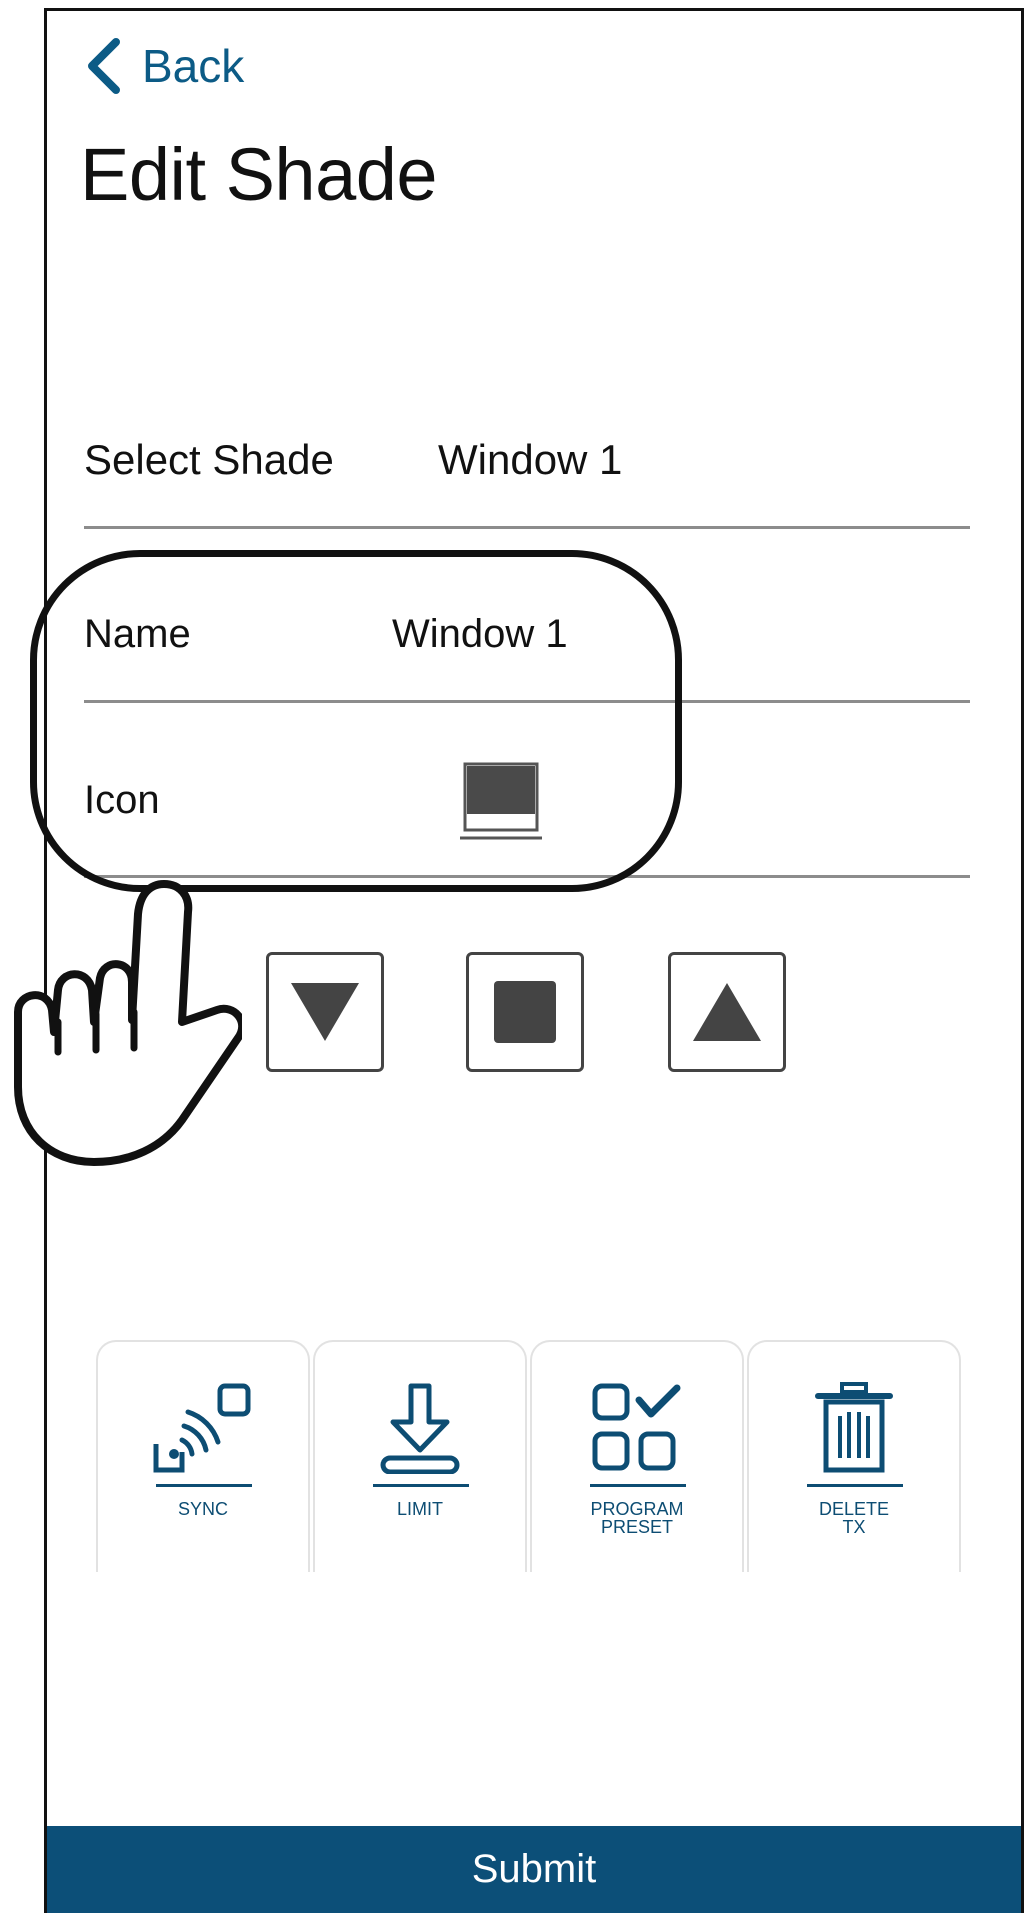  I want to click on back-label: Back, so click(193, 66).